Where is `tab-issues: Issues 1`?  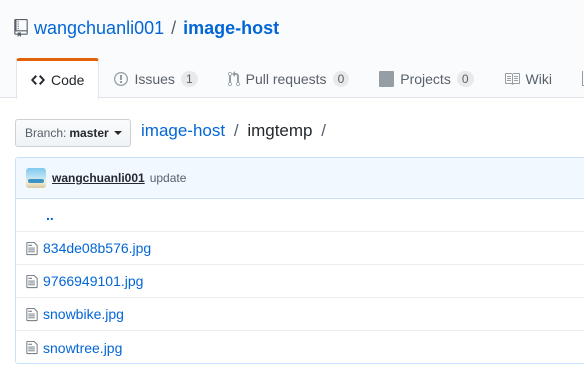 tab-issues: Issues 1 is located at coordinates (155, 78).